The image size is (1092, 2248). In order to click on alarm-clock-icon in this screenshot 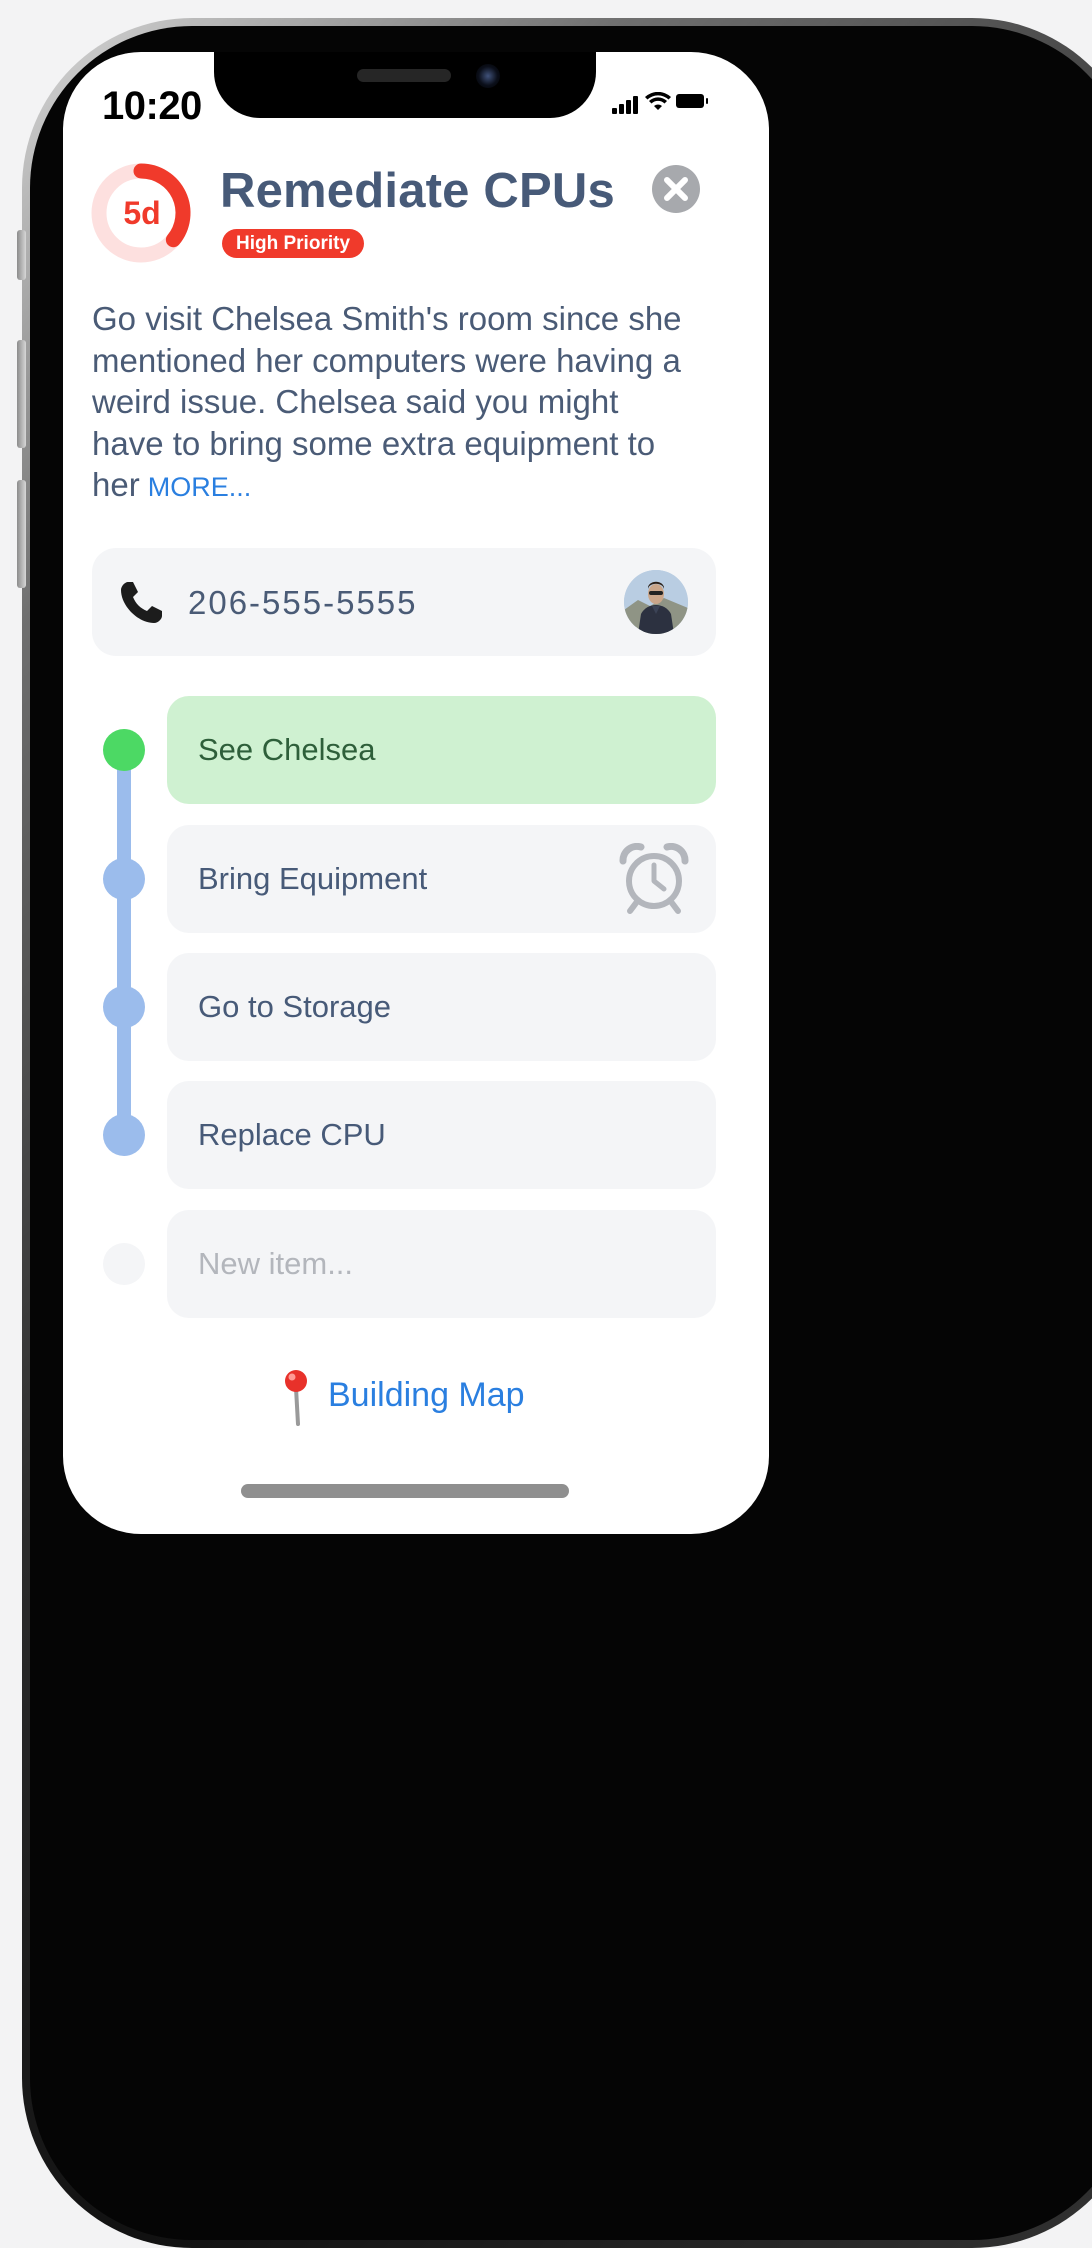, I will do `click(654, 879)`.